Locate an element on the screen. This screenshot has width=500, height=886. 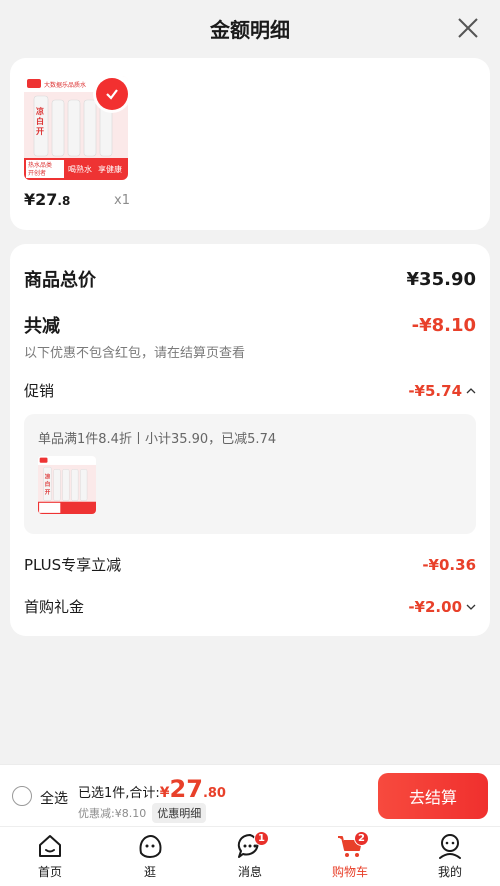
svg-text: 开 is located at coordinates (40, 131).